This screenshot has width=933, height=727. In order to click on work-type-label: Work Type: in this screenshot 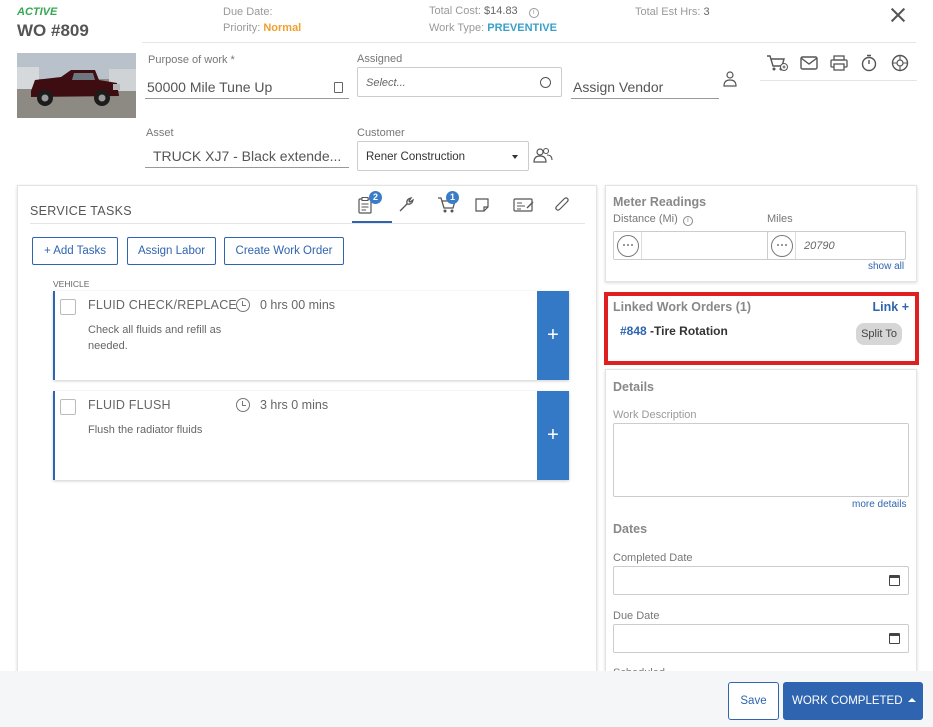, I will do `click(457, 28)`.